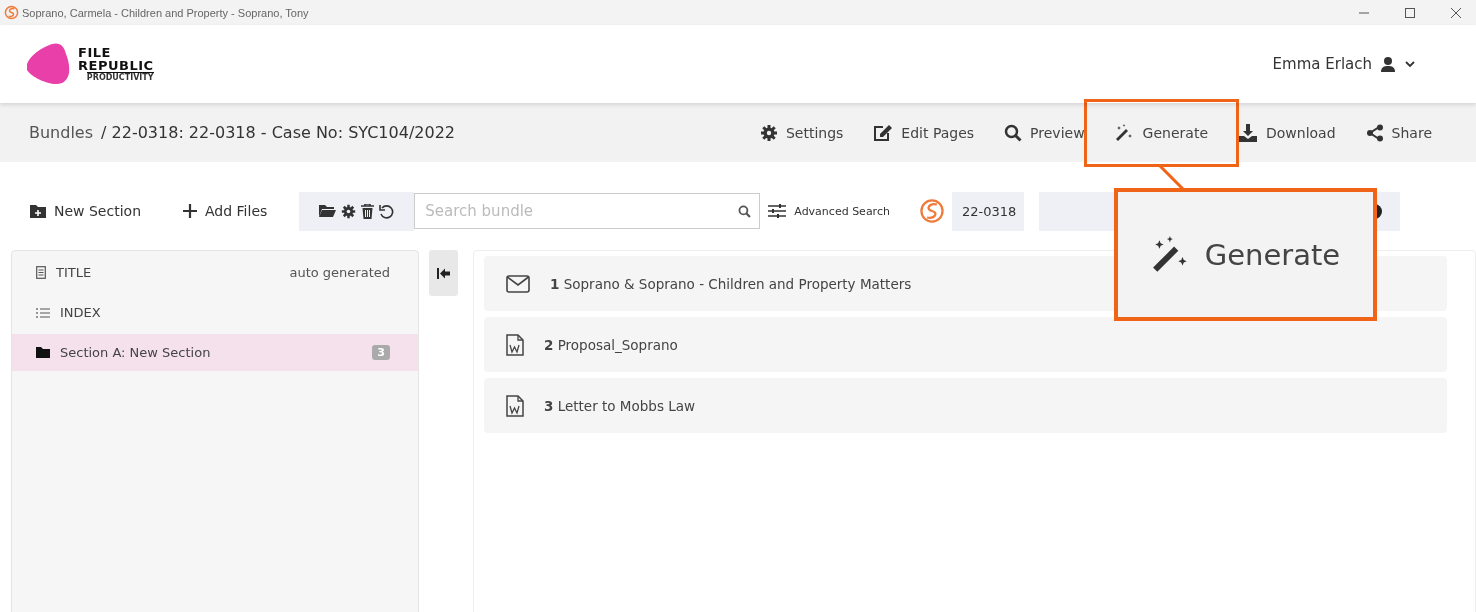 The image size is (1476, 612). Describe the element at coordinates (989, 211) in the screenshot. I see `bundle-ref: 22-0318` at that location.